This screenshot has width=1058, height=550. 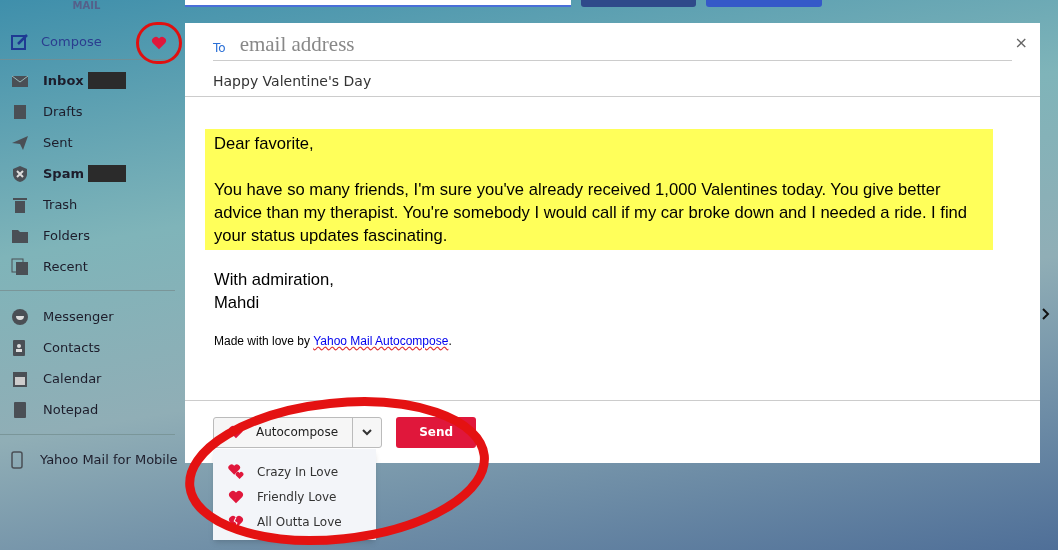 I want to click on sidebar-item: Contacts, so click(x=87, y=347).